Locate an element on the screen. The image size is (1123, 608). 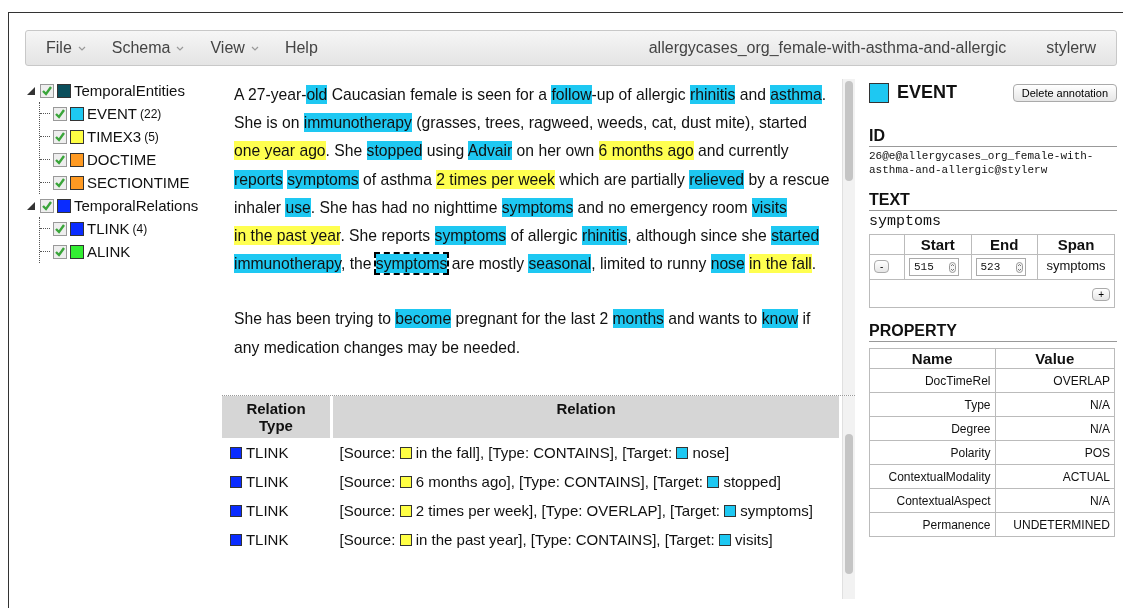
column-header: Value is located at coordinates (1055, 358).